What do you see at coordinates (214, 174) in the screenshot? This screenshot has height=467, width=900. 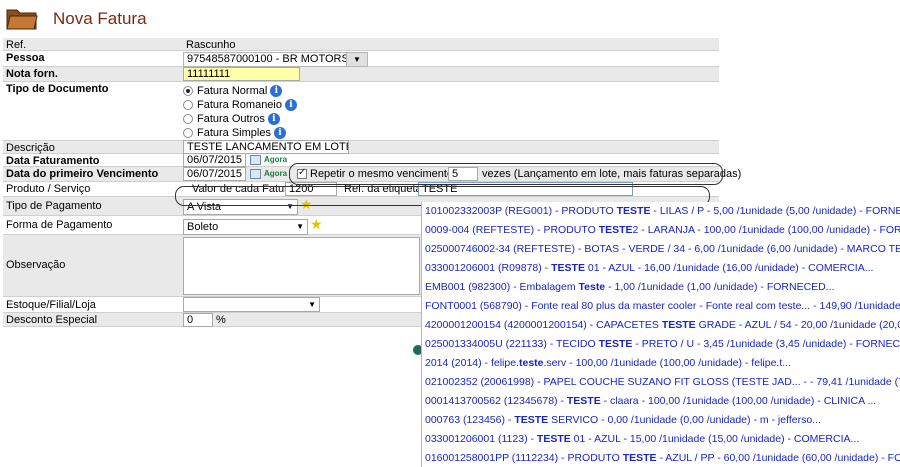 I see `data-vencimento-input: 06/07/2015` at bounding box center [214, 174].